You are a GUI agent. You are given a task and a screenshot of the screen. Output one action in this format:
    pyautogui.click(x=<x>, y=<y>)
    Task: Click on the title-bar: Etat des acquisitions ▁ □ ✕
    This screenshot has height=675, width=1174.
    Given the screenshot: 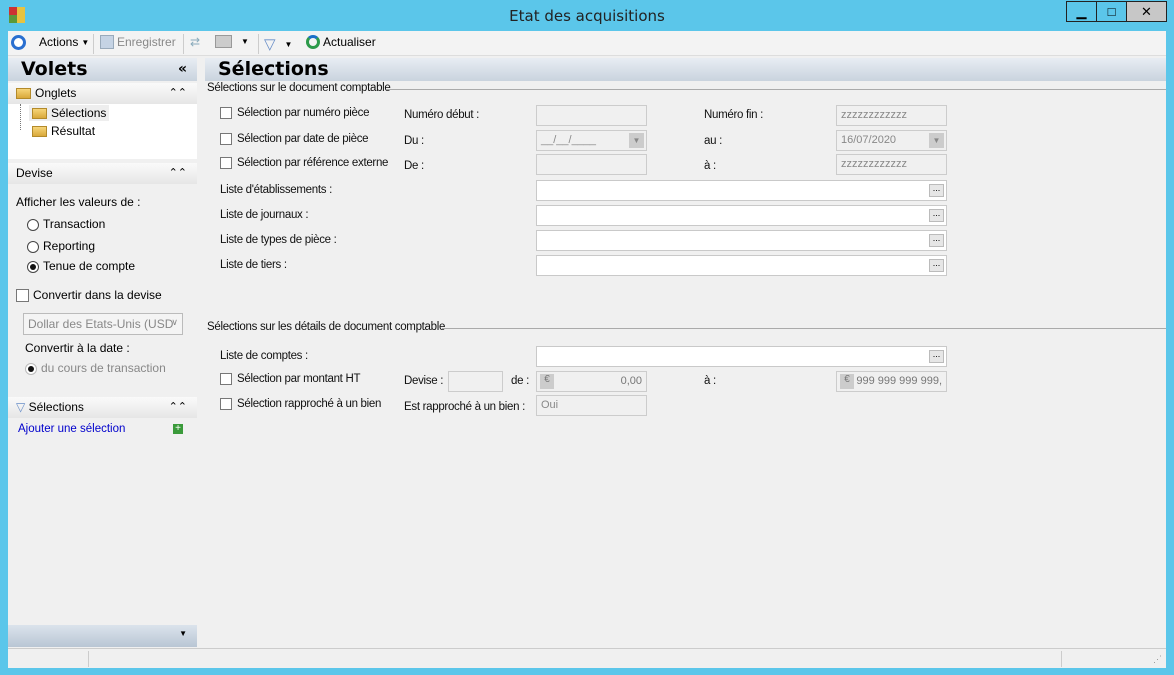 What is the action you would take?
    pyautogui.click(x=587, y=15)
    